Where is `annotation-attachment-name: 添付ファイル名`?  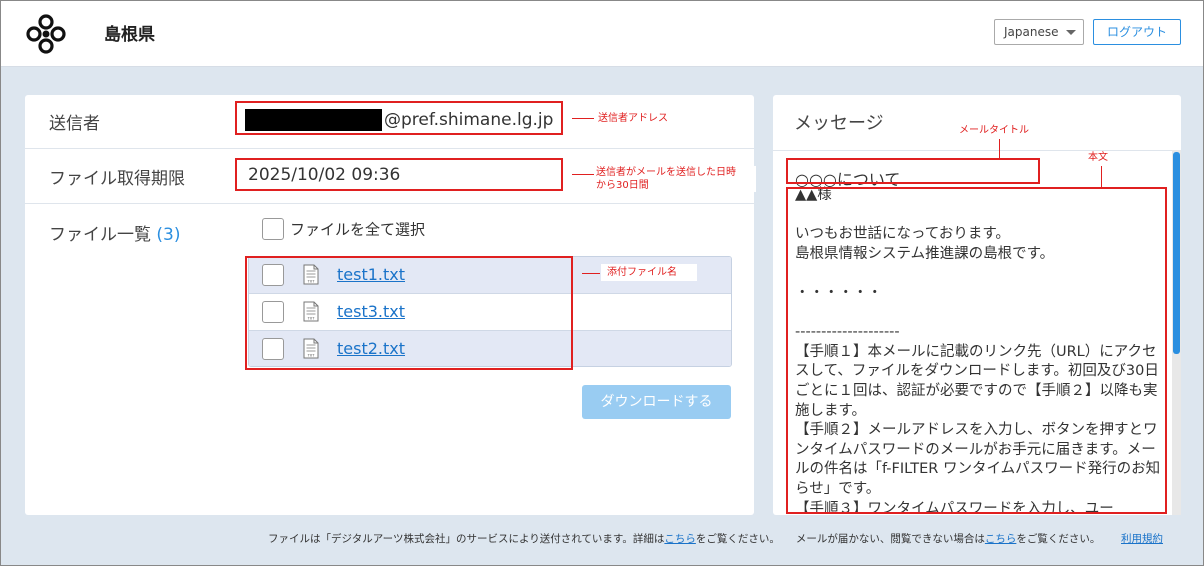 annotation-attachment-name: 添付ファイル名 is located at coordinates (649, 272).